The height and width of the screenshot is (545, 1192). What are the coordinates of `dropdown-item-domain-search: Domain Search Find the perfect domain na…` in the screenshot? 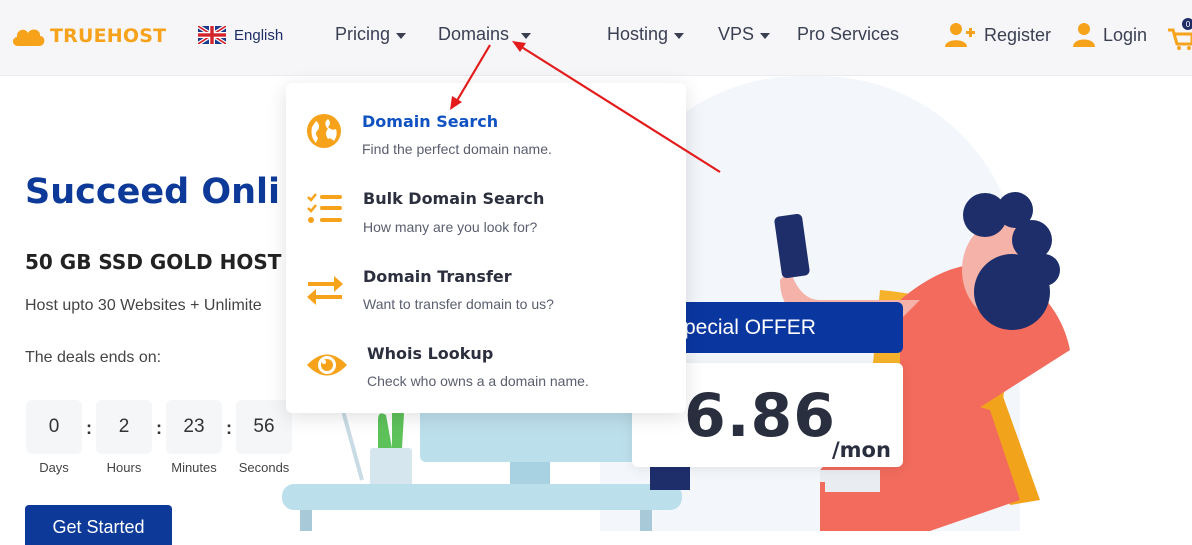 It's located at (486, 140).